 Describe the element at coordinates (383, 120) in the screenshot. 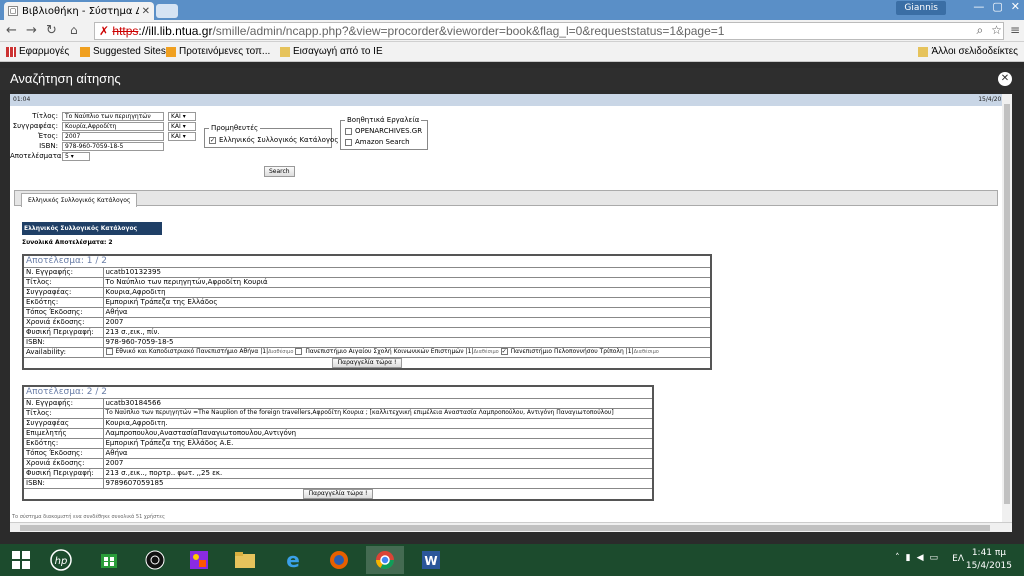

I see `tools-legend: Βοηθητικά Εργαλεία` at that location.